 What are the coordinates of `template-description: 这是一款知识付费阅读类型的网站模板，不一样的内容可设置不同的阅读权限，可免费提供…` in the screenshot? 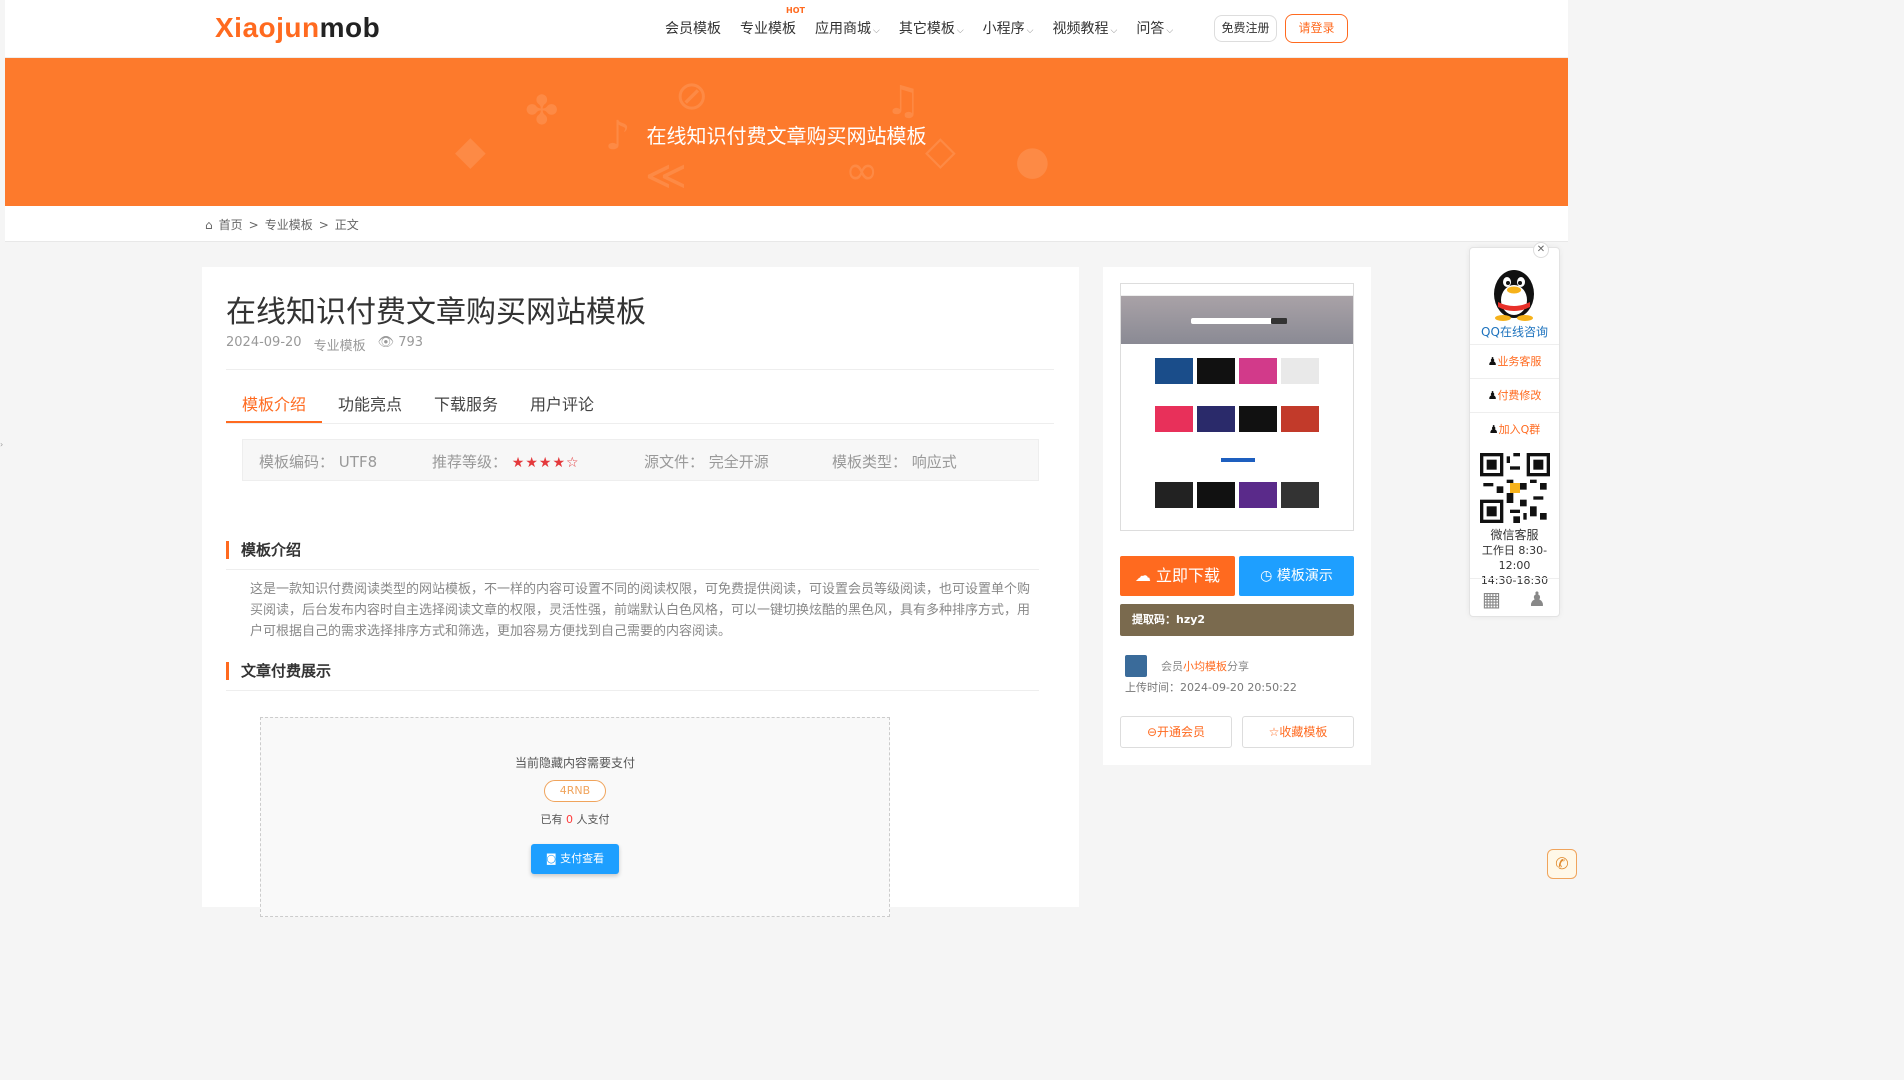 It's located at (640, 610).